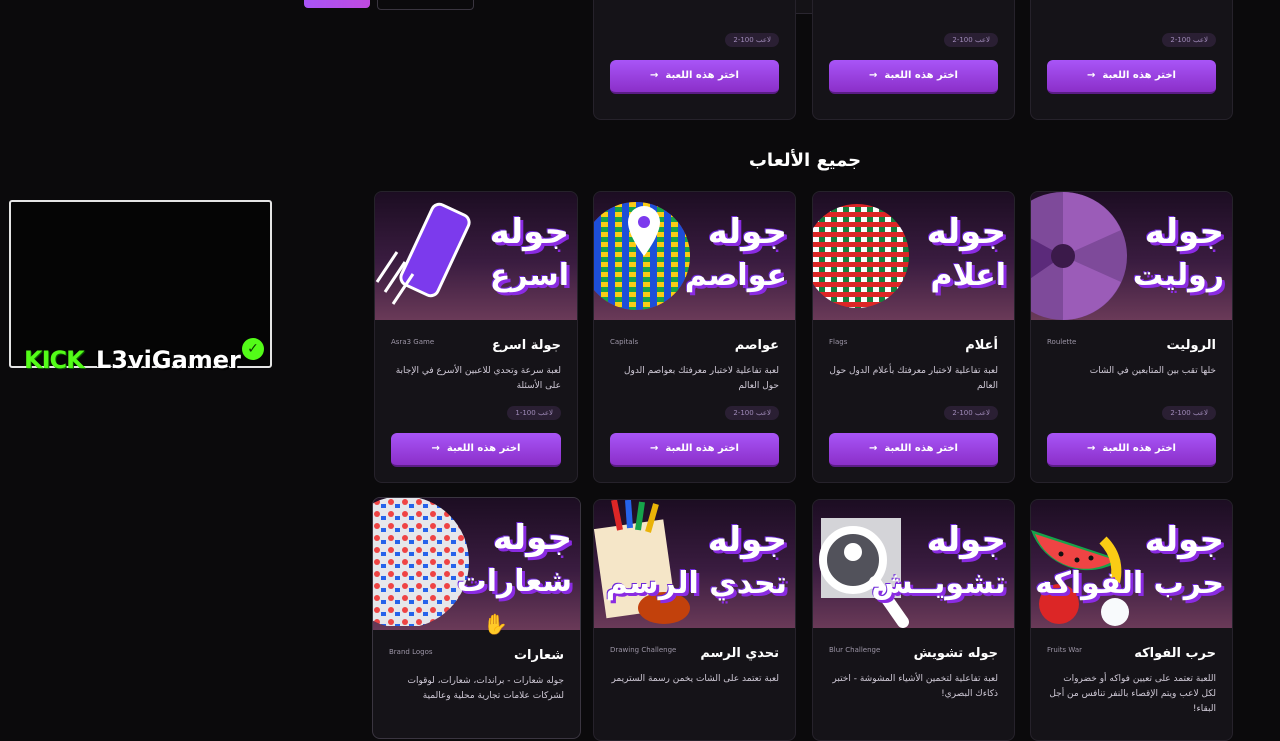 Image resolution: width=1280 pixels, height=741 pixels. I want to click on drawing-pencils-icon, so click(642, 562).